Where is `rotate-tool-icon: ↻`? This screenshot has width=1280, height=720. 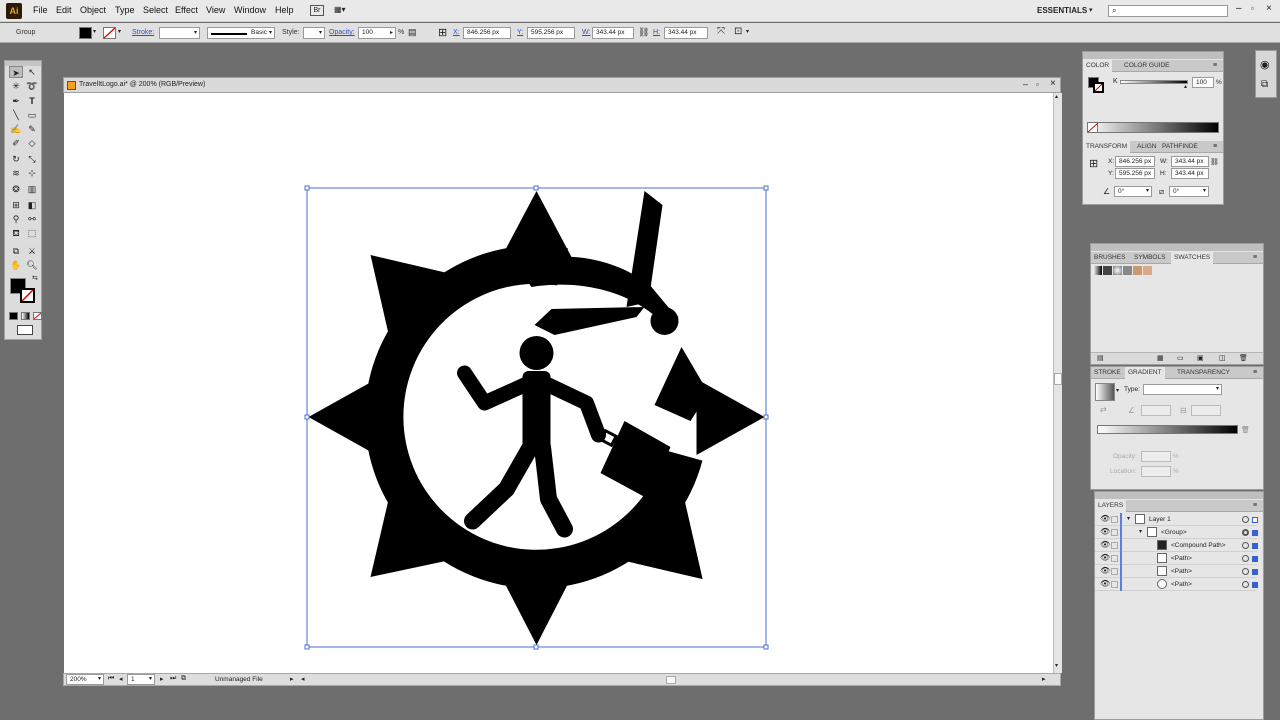
rotate-tool-icon: ↻ is located at coordinates (16, 159).